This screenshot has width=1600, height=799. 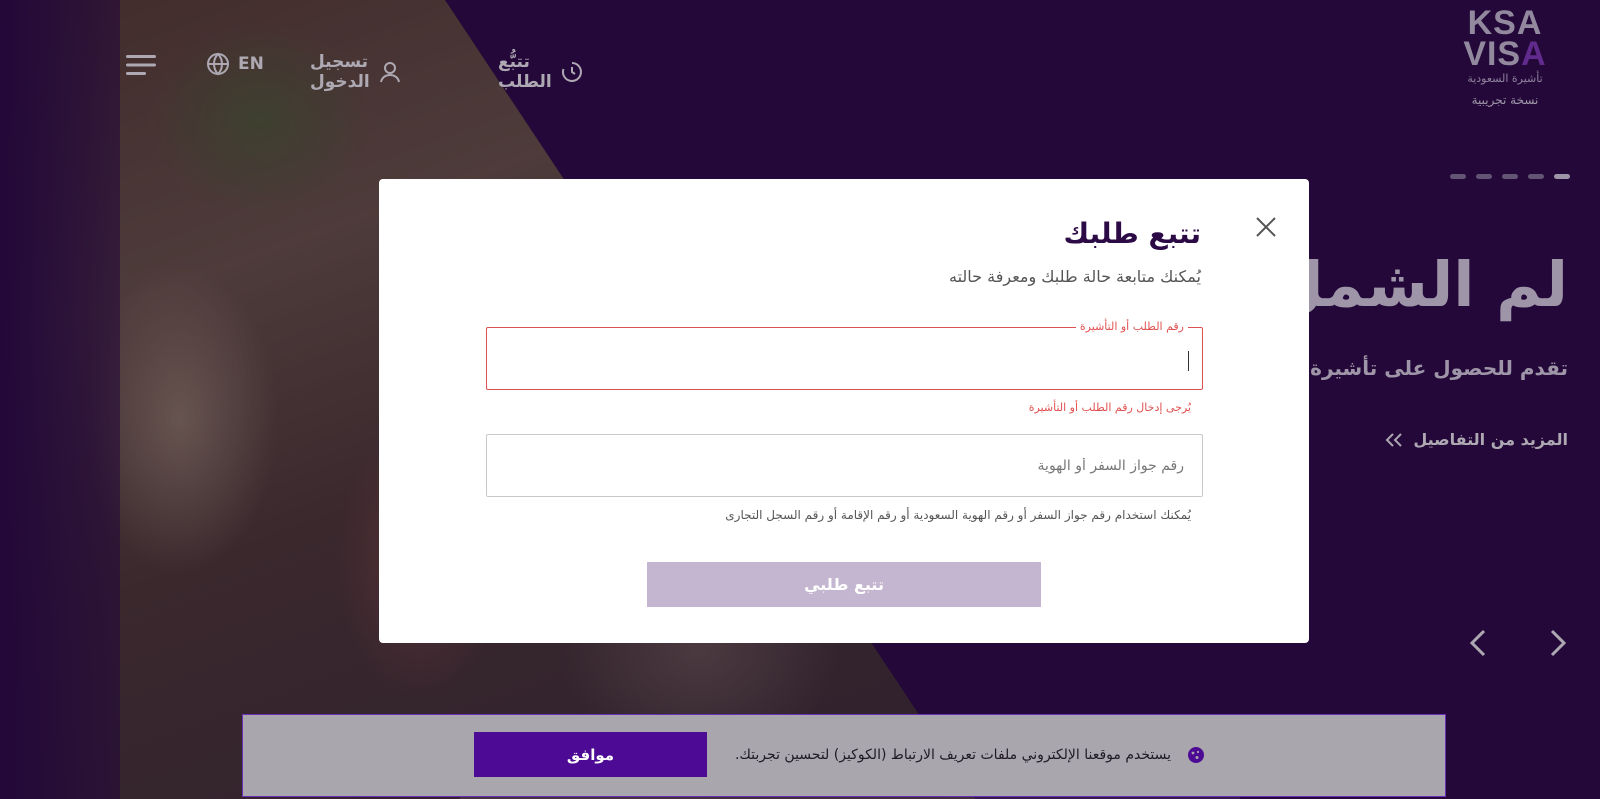 What do you see at coordinates (1109, 407) in the screenshot?
I see `request-number-error: يُرجى إدخال رقم الطلب أو التأشيرة` at bounding box center [1109, 407].